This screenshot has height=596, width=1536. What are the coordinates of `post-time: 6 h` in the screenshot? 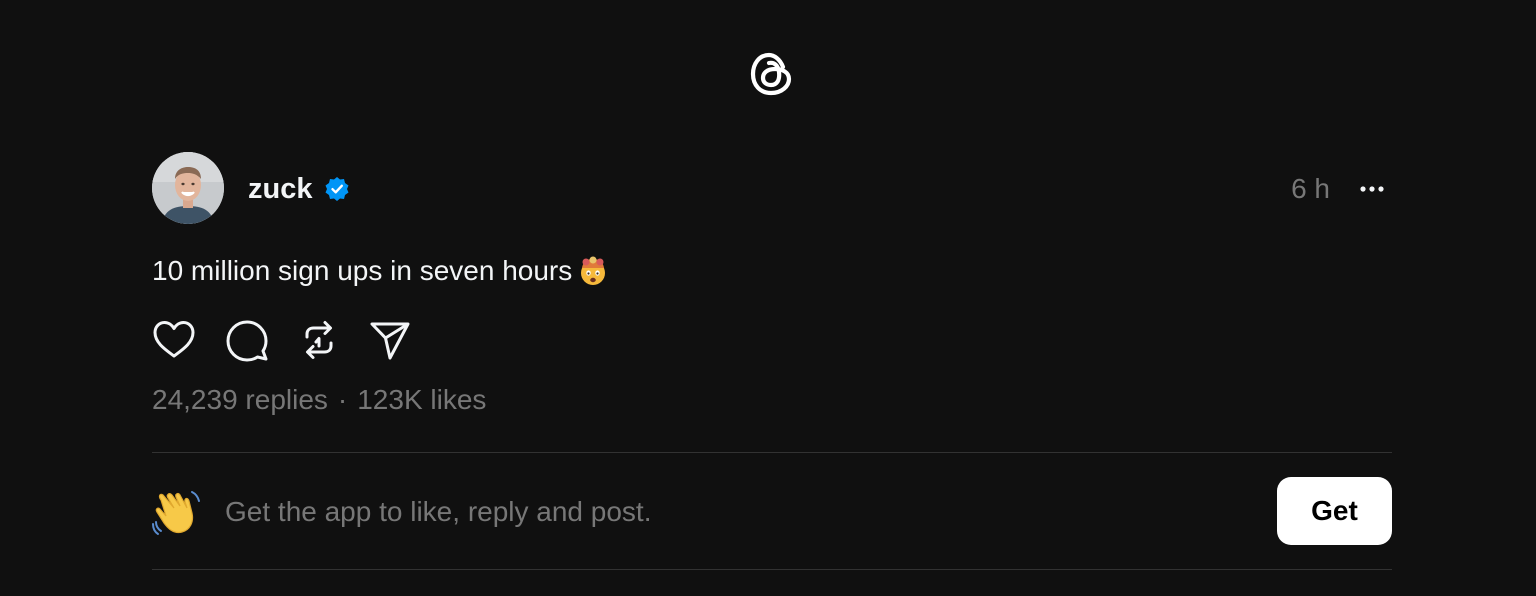 It's located at (1310, 188).